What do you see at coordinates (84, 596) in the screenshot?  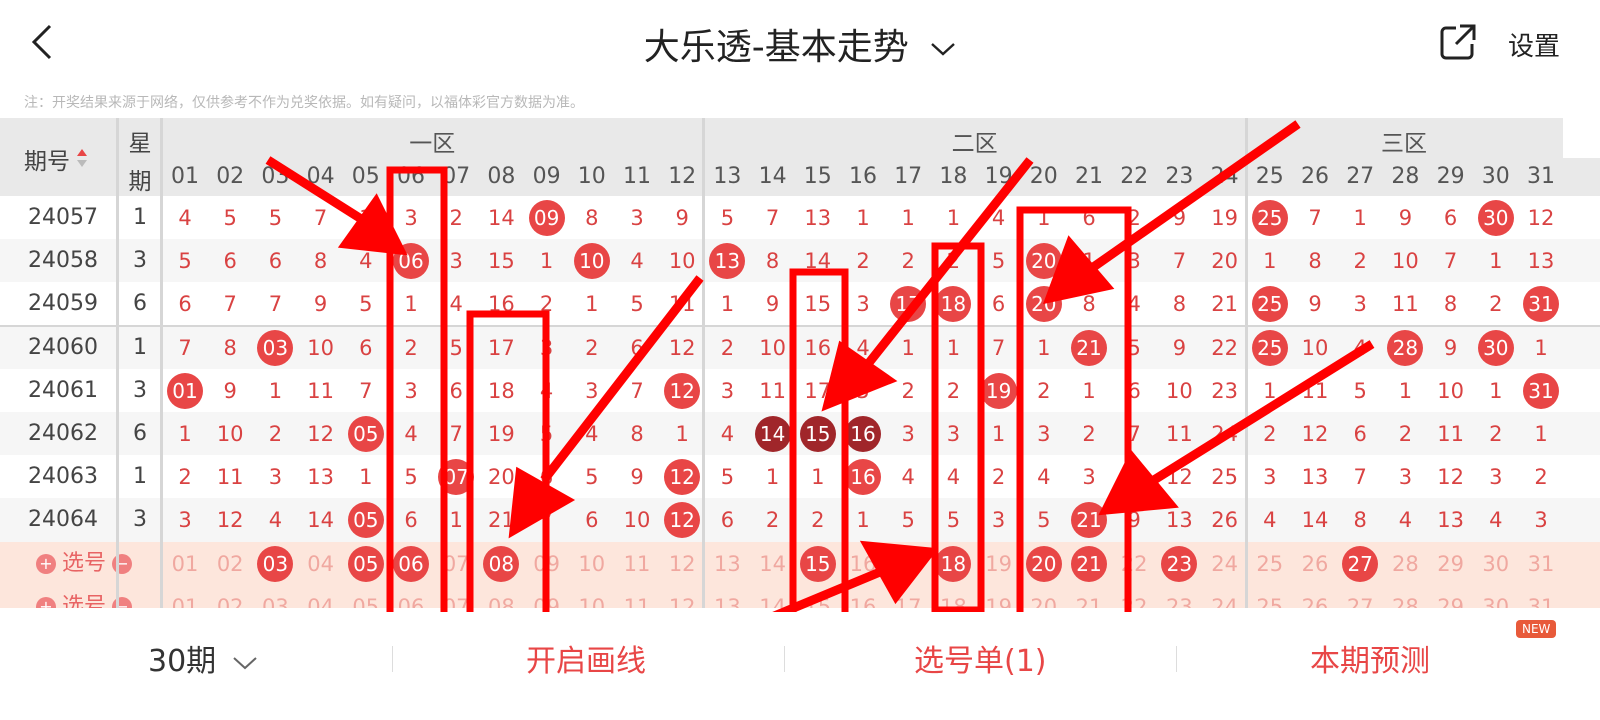 I see `selection-row-label: + 选号 −` at bounding box center [84, 596].